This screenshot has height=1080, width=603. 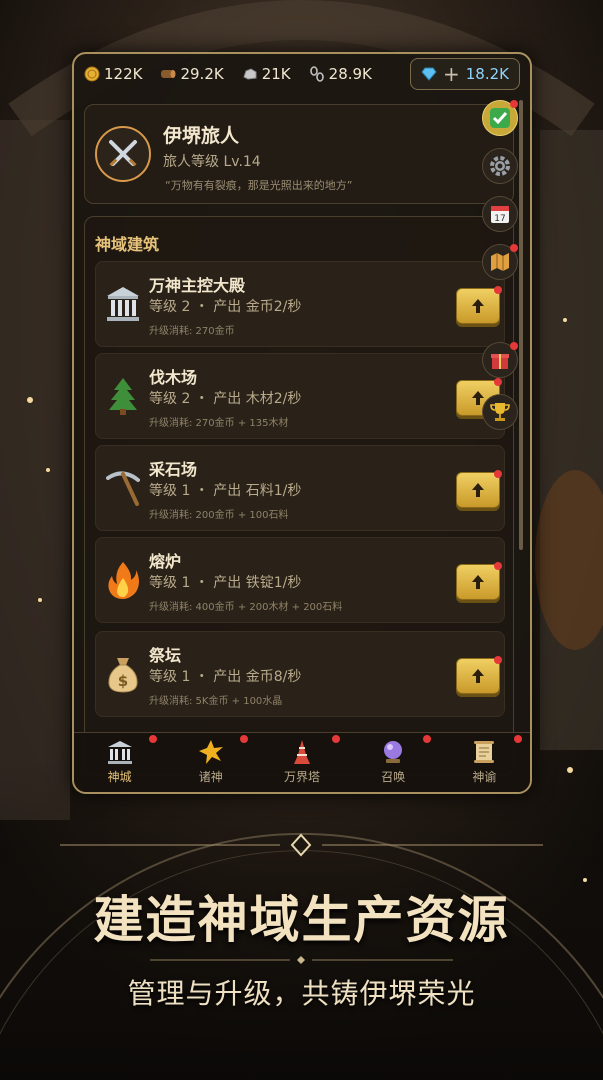 I want to click on settings-button, so click(x=500, y=166).